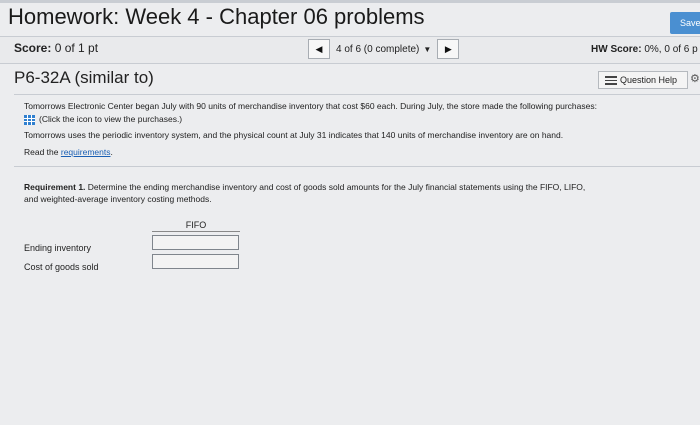  Describe the element at coordinates (84, 77) in the screenshot. I see `problem-title: P6-32A (similar to)` at that location.